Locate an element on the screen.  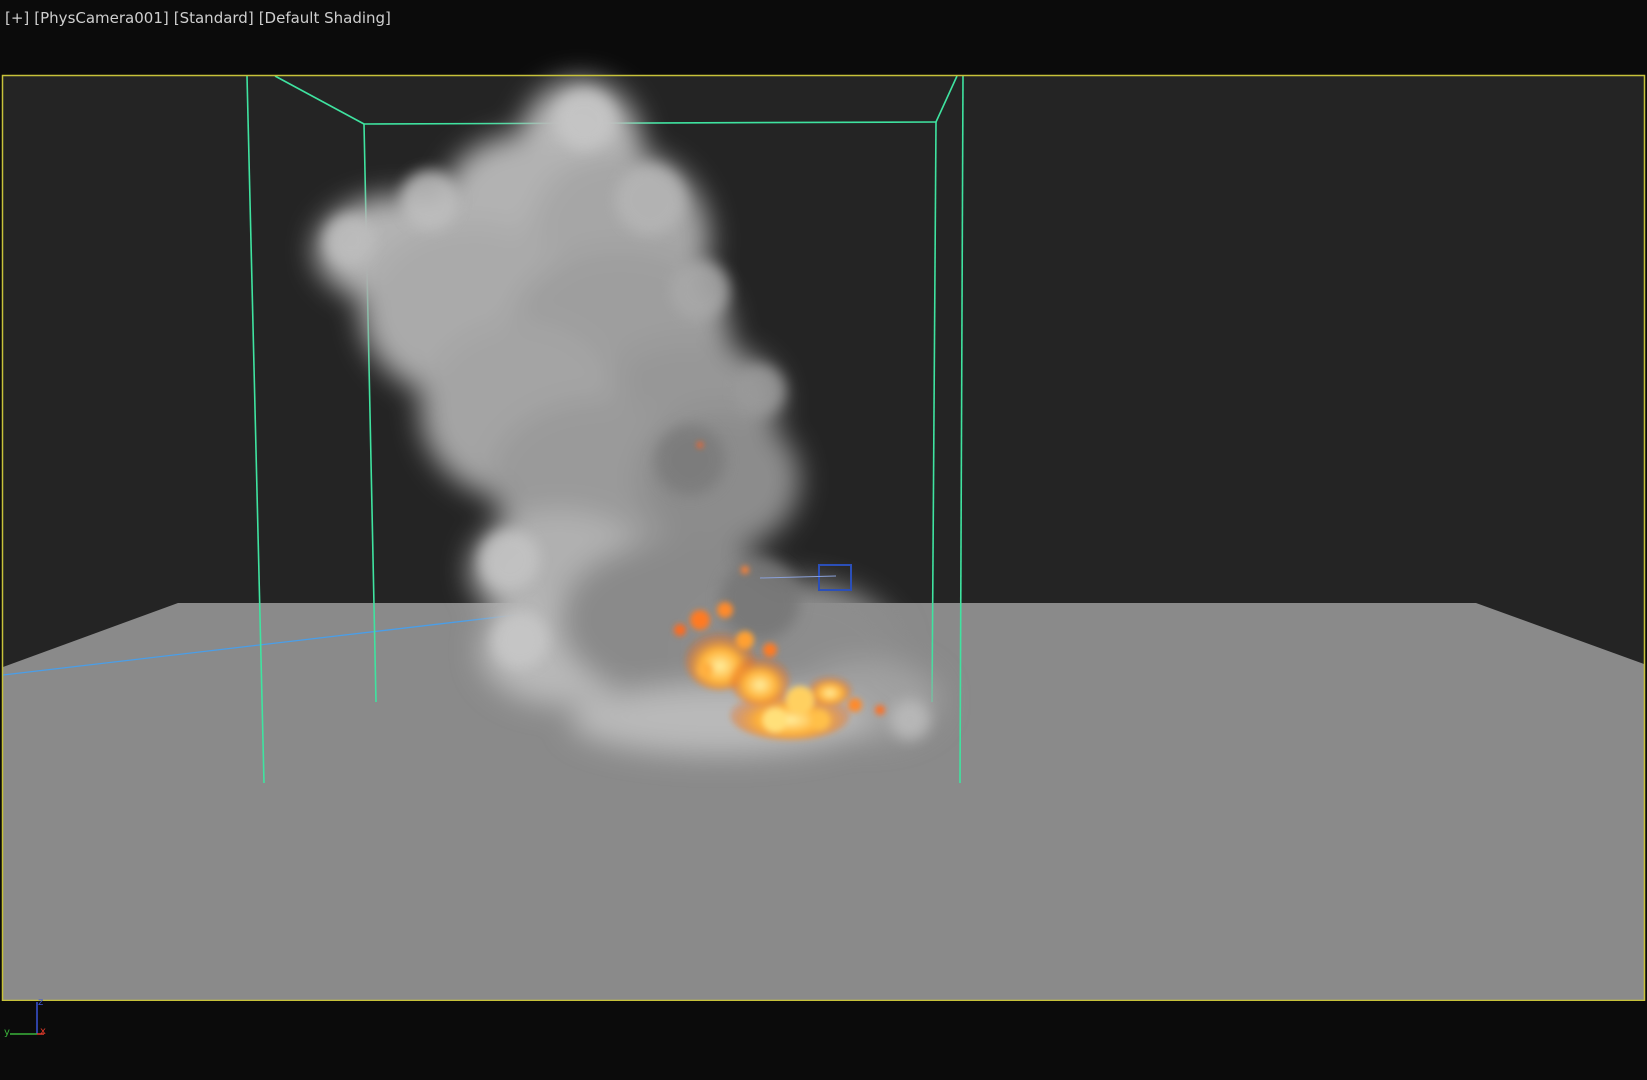
axis-label-x: x is located at coordinates (43, 1031).